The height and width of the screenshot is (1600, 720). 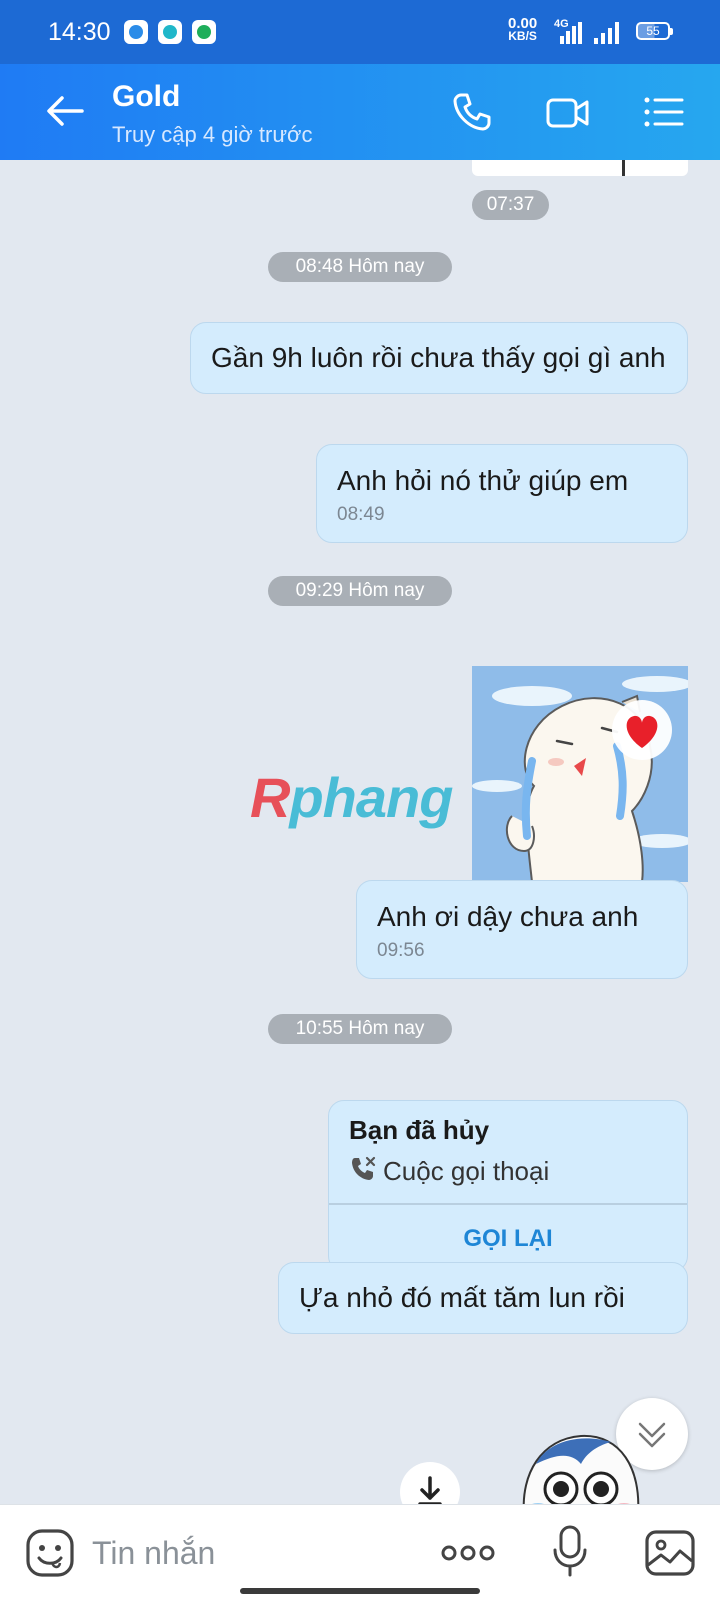 What do you see at coordinates (360, 112) in the screenshot?
I see `chat-header: Gold Truy cập 4 giờ trước` at bounding box center [360, 112].